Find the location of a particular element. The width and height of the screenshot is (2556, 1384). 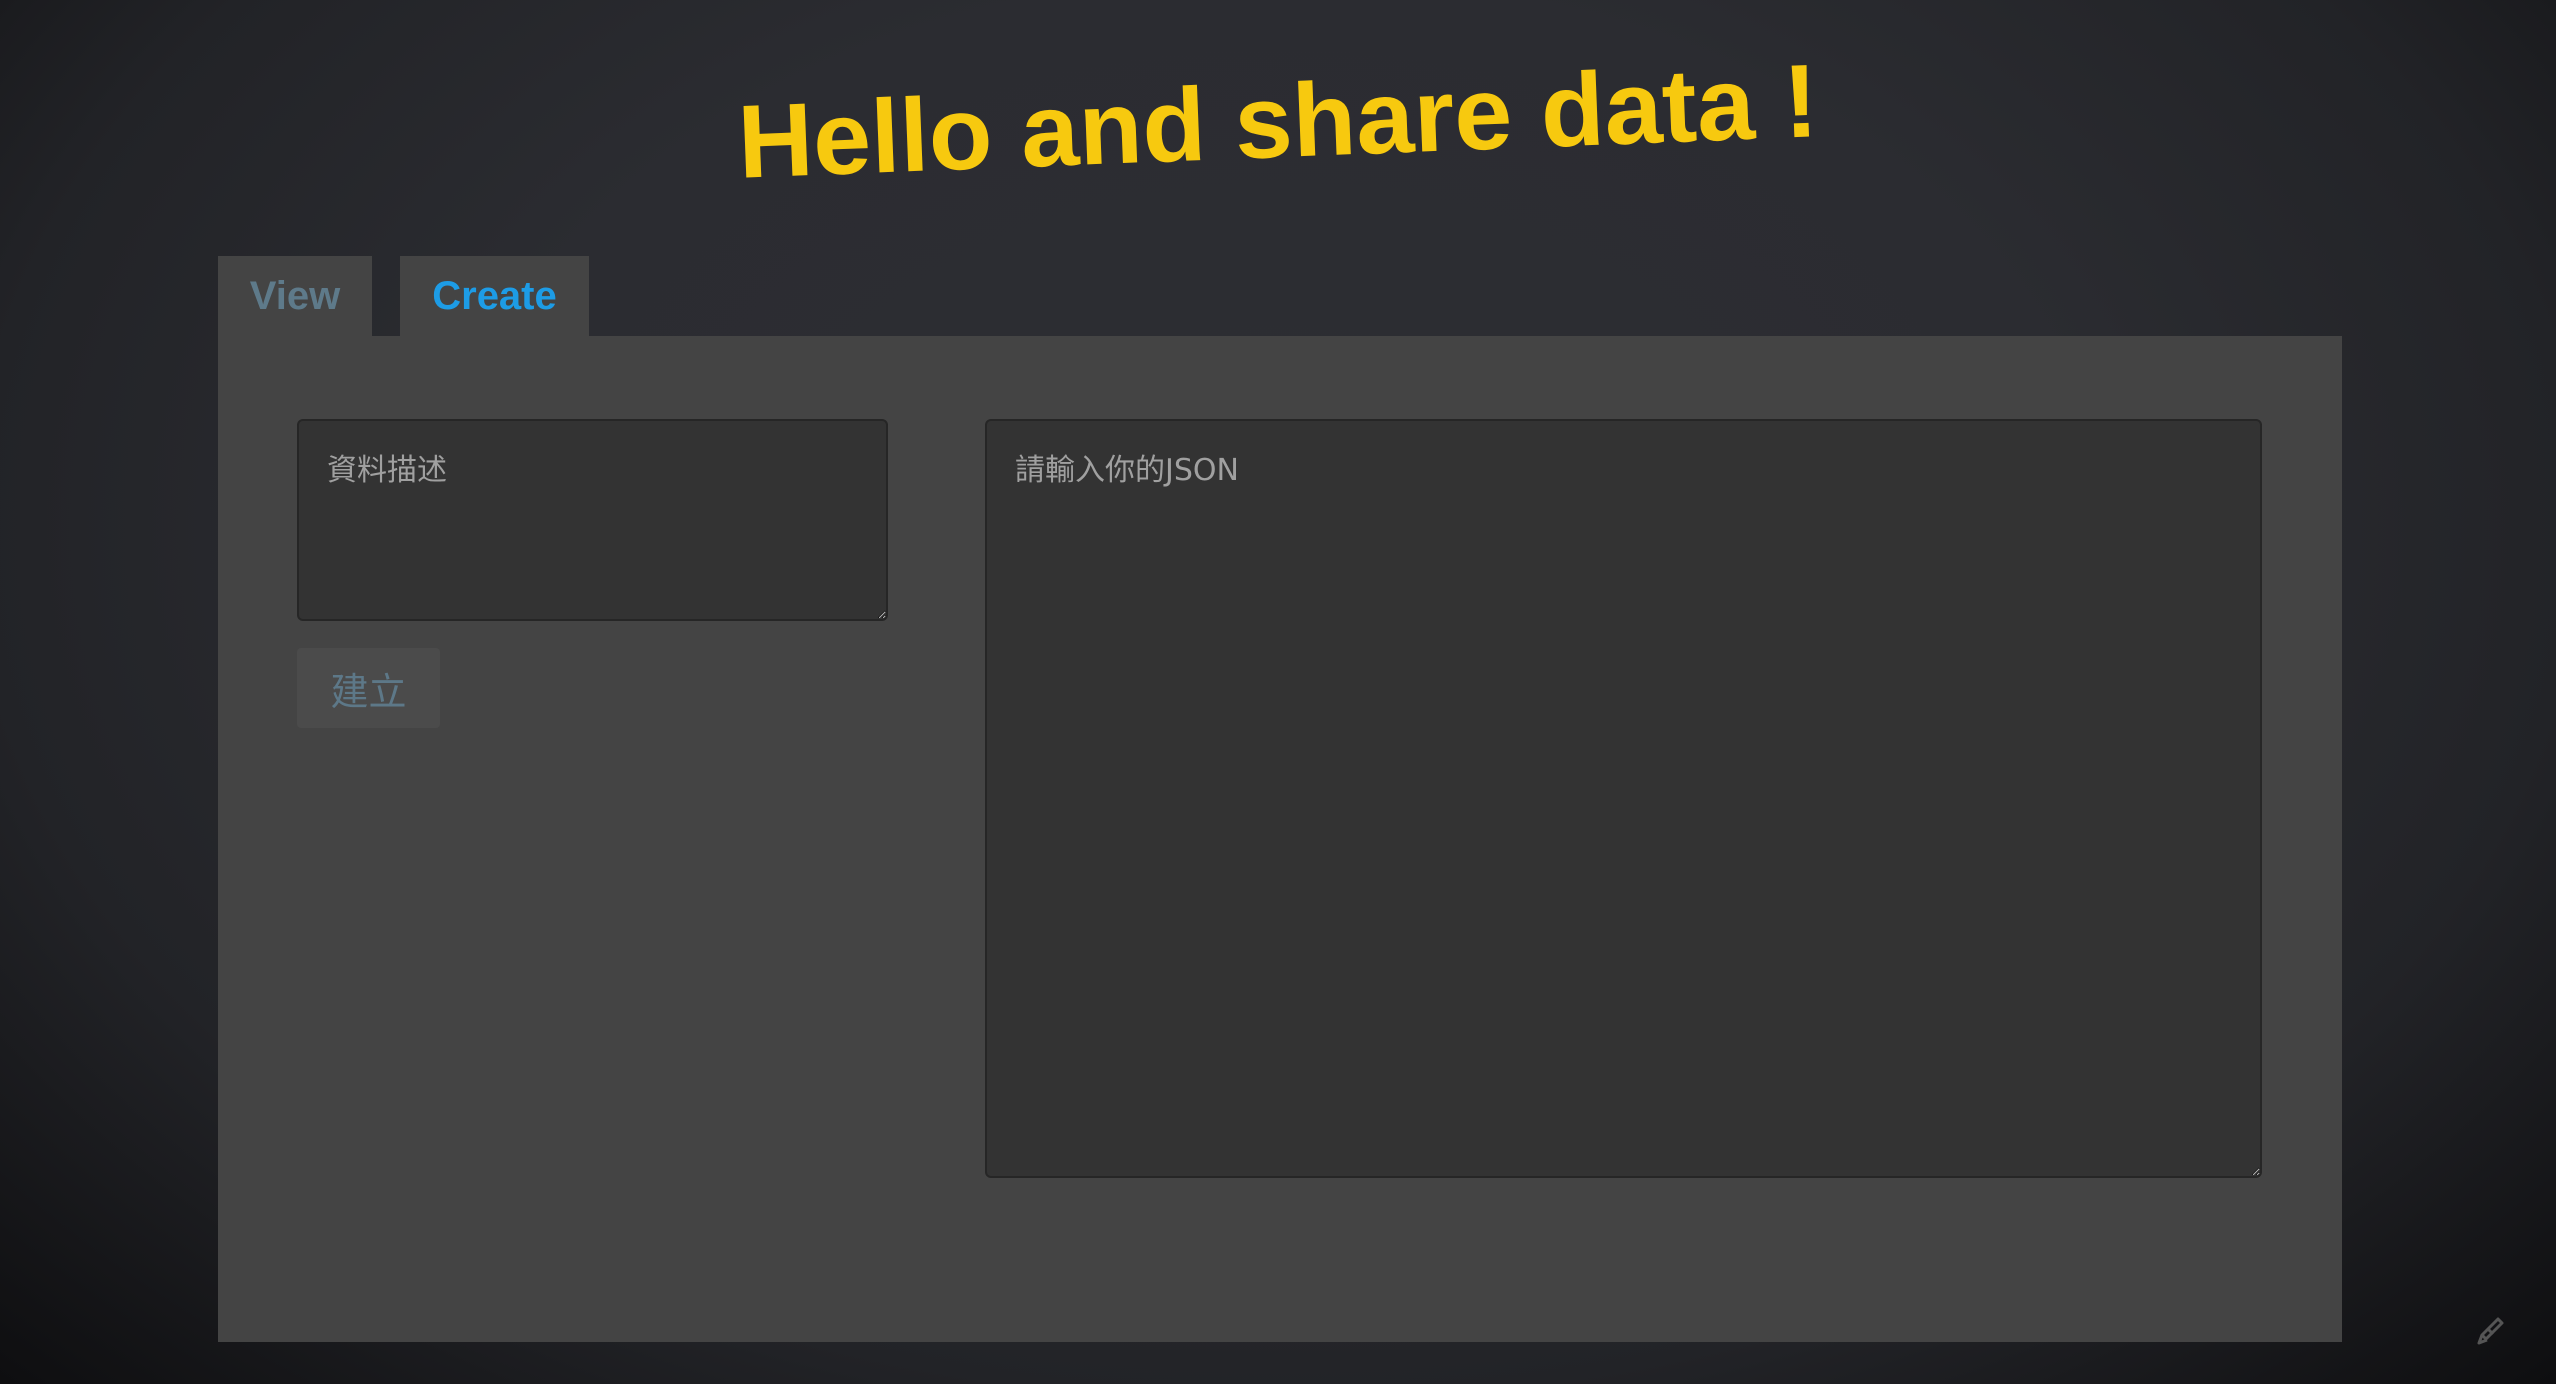

create-button: 建立 is located at coordinates (368, 688).